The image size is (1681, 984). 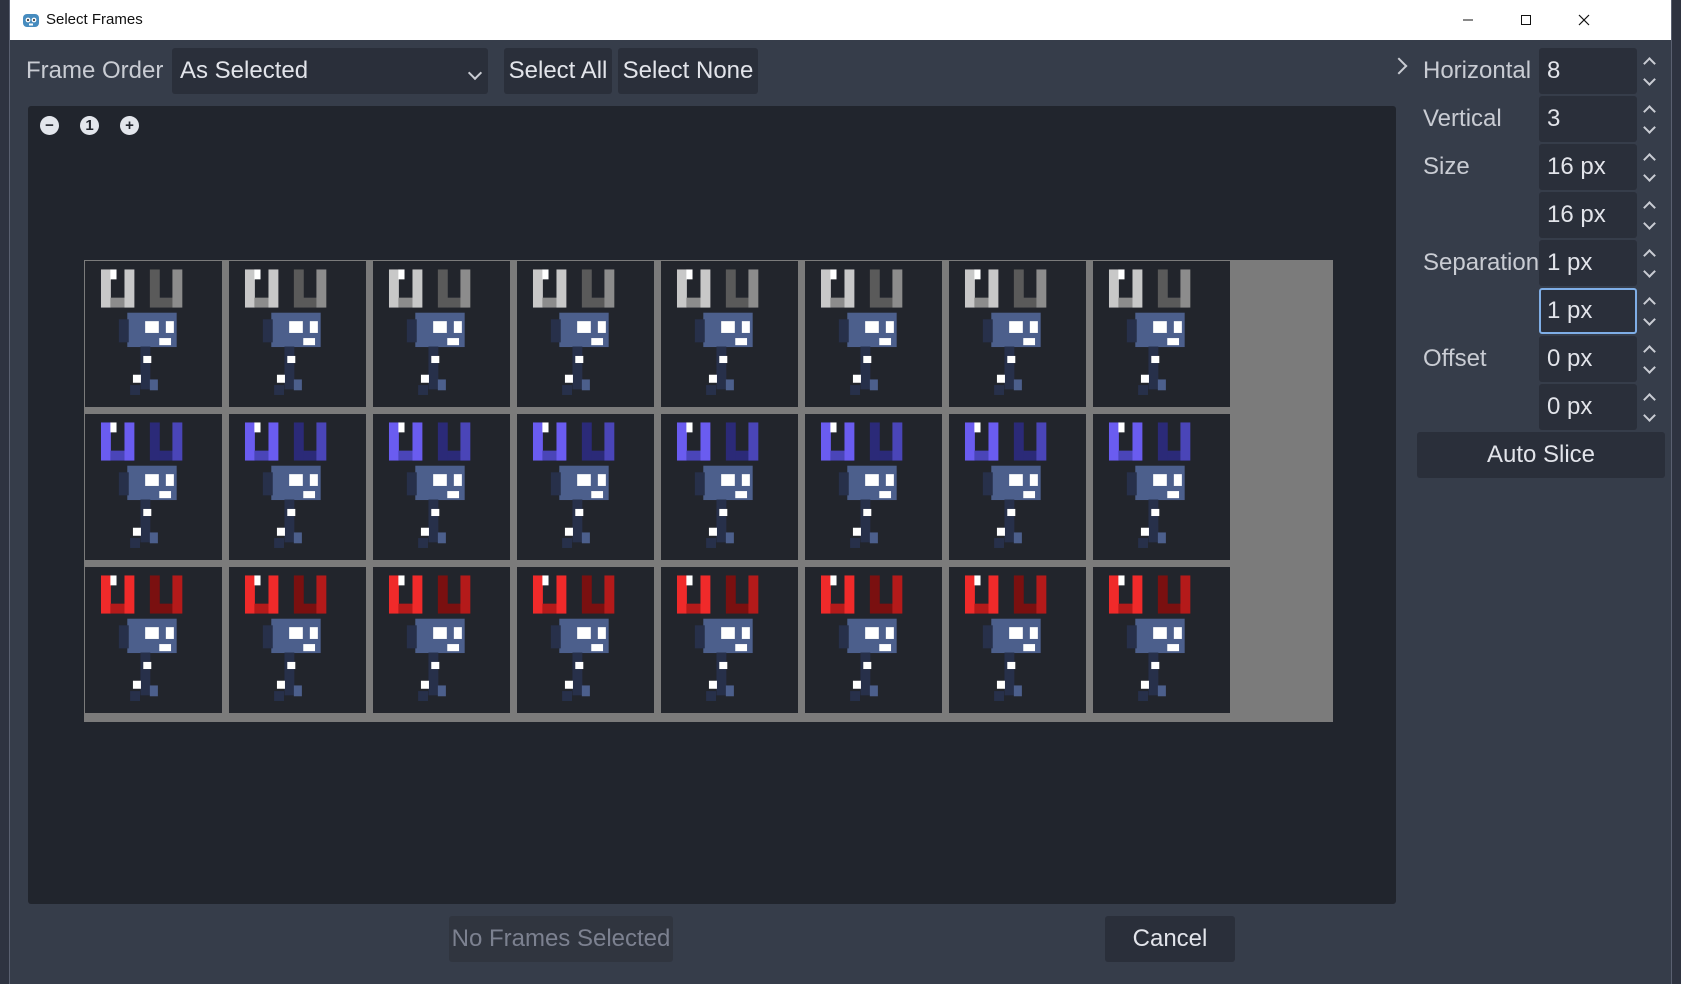 What do you see at coordinates (1541, 455) in the screenshot?
I see `auto-slice-button: Auto Slice` at bounding box center [1541, 455].